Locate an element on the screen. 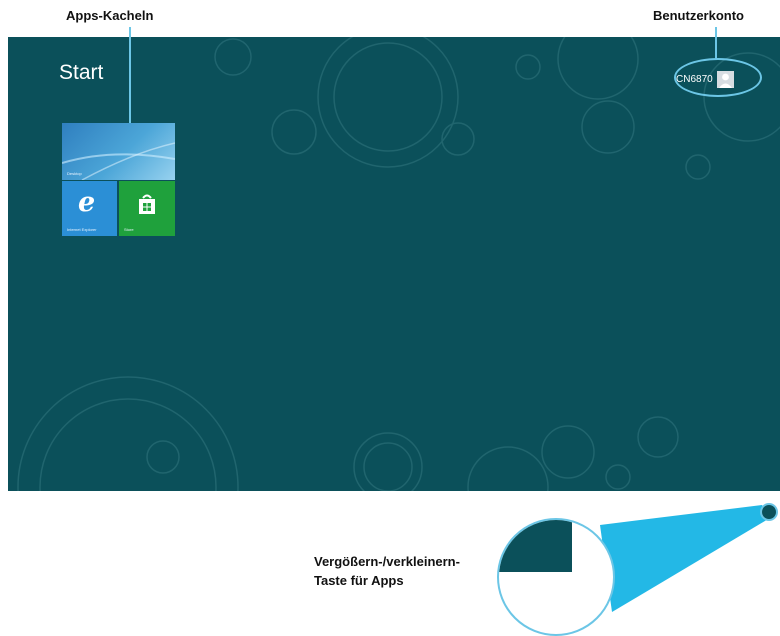  callout-zoom-button: Vergößern-/verkleinern- Taste für Apps is located at coordinates (419, 571).